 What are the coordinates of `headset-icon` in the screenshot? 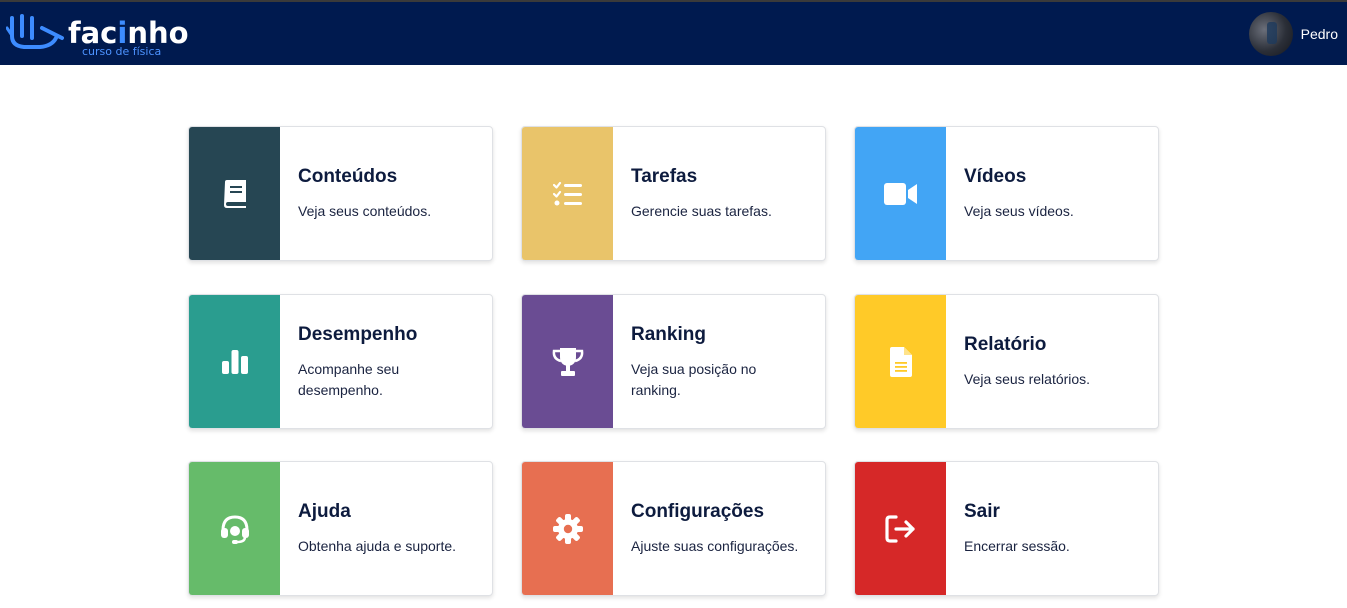 It's located at (234, 529).